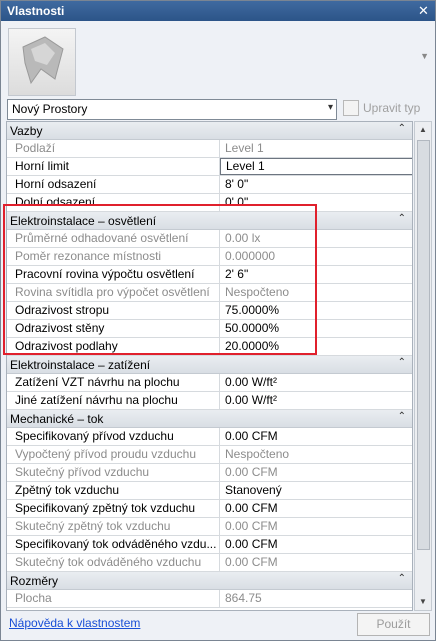 This screenshot has height=641, width=436. What do you see at coordinates (393, 624) in the screenshot?
I see `apply-button: Použít` at bounding box center [393, 624].